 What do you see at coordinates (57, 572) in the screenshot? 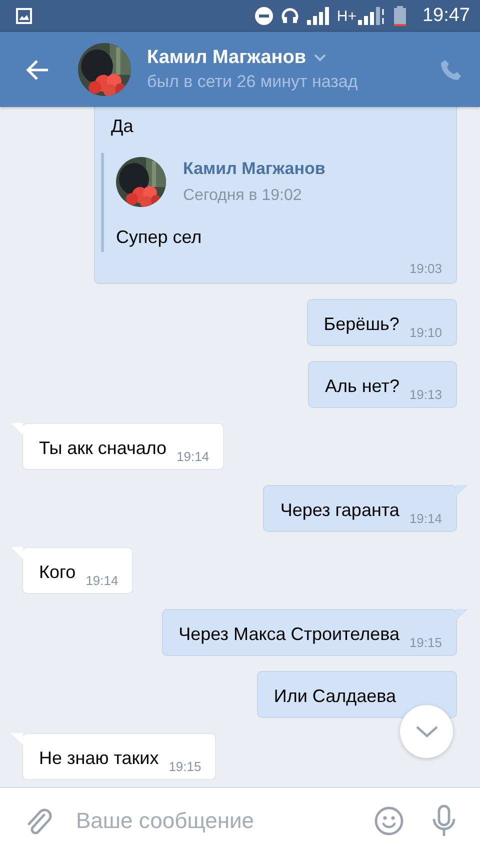
I see `message-text: Кого` at bounding box center [57, 572].